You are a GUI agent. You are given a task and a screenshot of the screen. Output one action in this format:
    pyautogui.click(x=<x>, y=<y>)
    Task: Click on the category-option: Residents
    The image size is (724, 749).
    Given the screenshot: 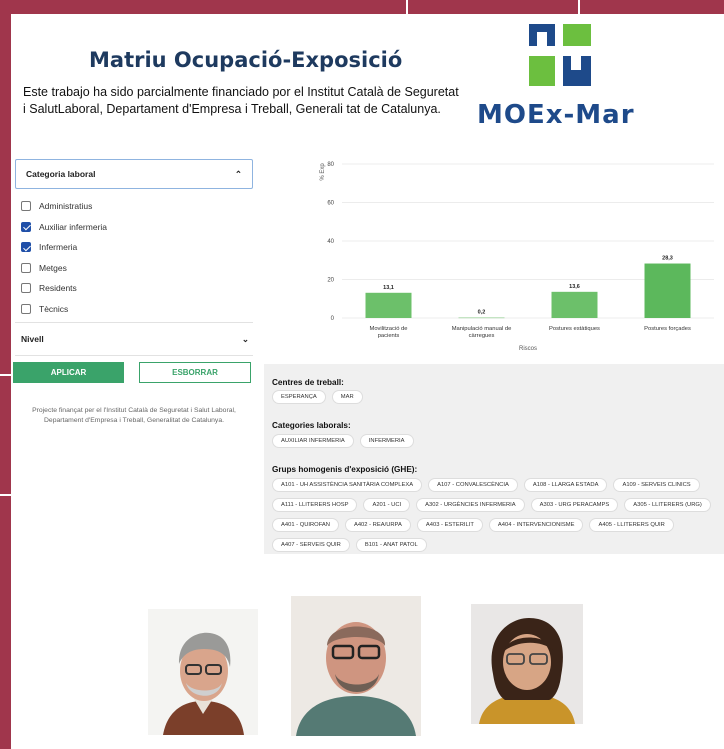 What is the action you would take?
    pyautogui.click(x=64, y=288)
    